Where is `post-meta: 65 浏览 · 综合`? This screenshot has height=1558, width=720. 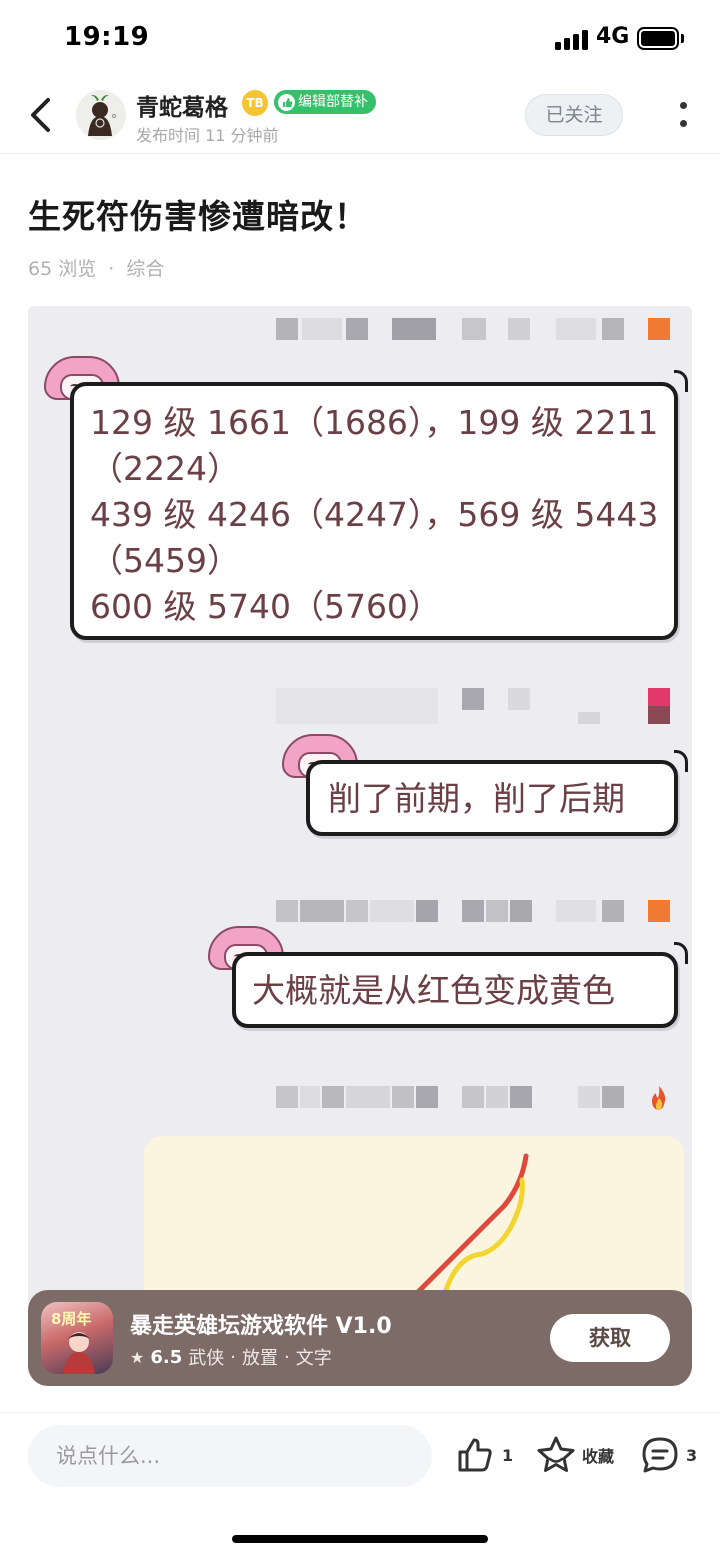 post-meta: 65 浏览 · 综合 is located at coordinates (96, 267).